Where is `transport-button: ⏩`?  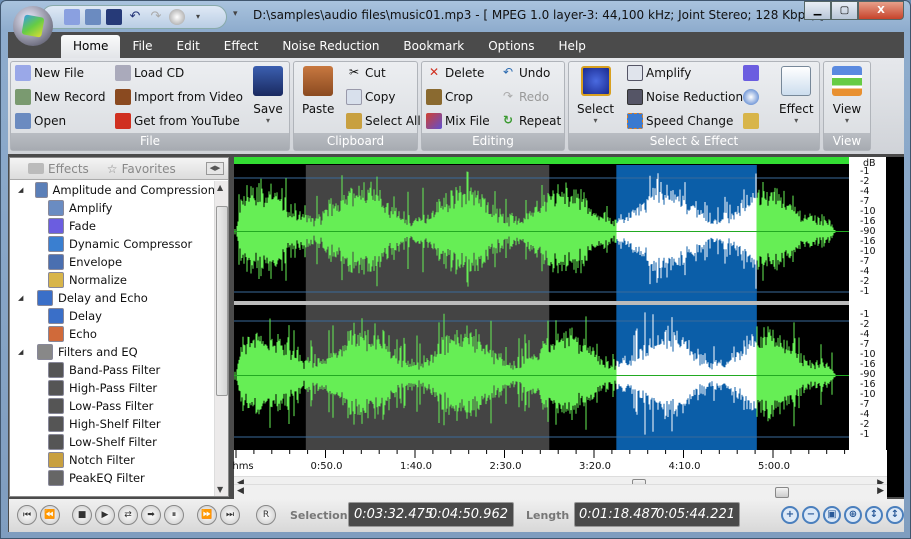
transport-button: ⏩ is located at coordinates (207, 515).